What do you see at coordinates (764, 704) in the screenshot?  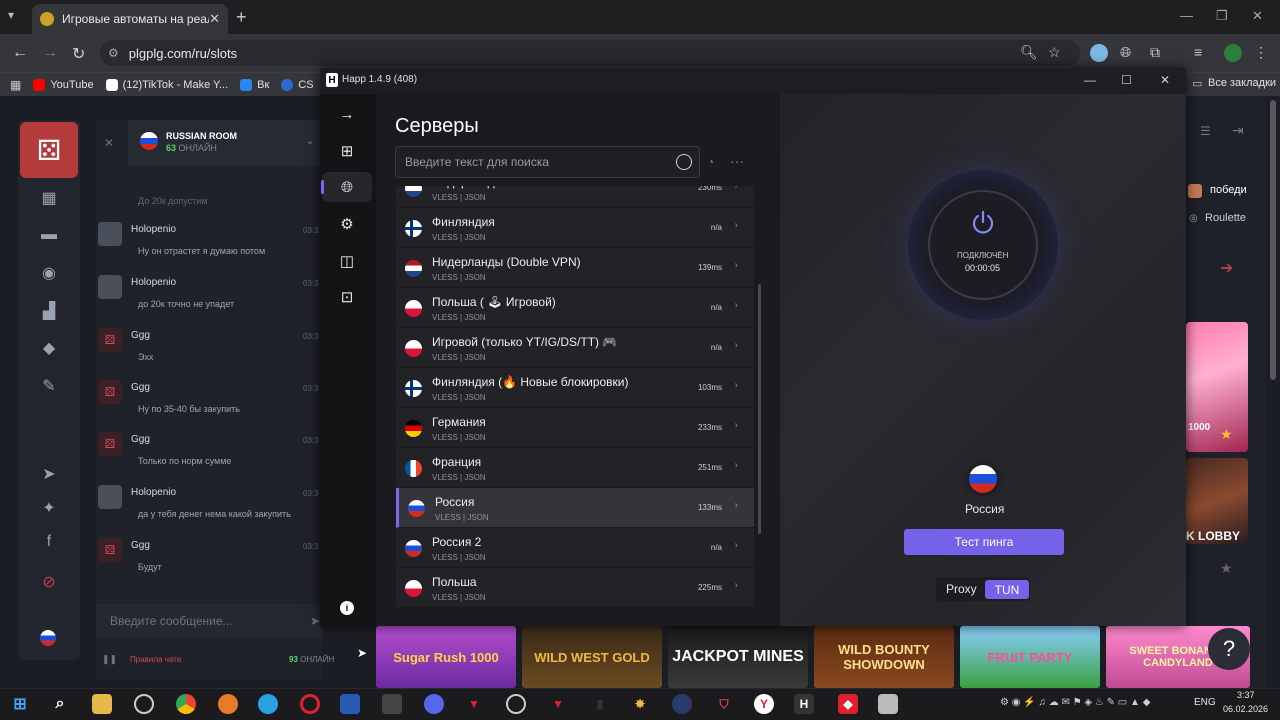 I see `yandex-icon: Y` at bounding box center [764, 704].